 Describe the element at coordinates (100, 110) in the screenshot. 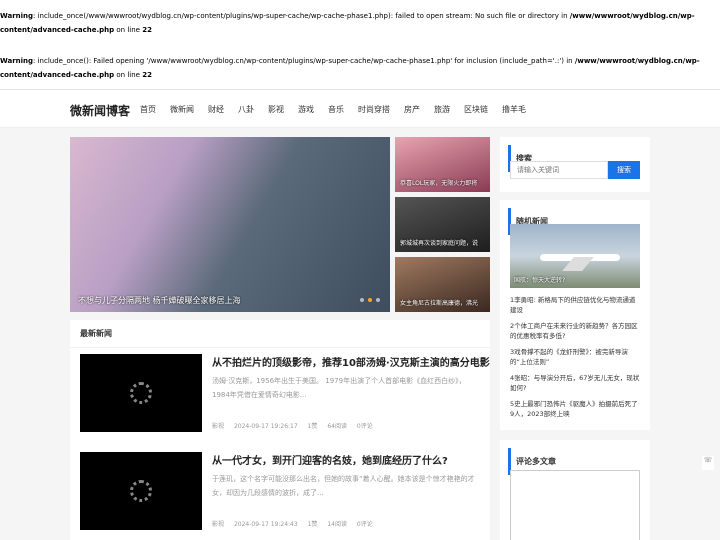

I see `site-logo: 微新闻博客` at that location.